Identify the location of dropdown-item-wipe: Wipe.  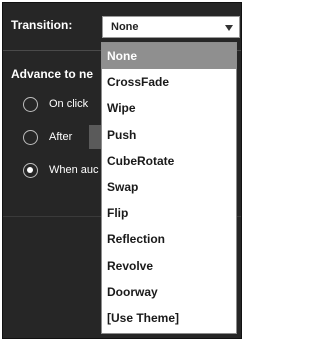
(169, 108).